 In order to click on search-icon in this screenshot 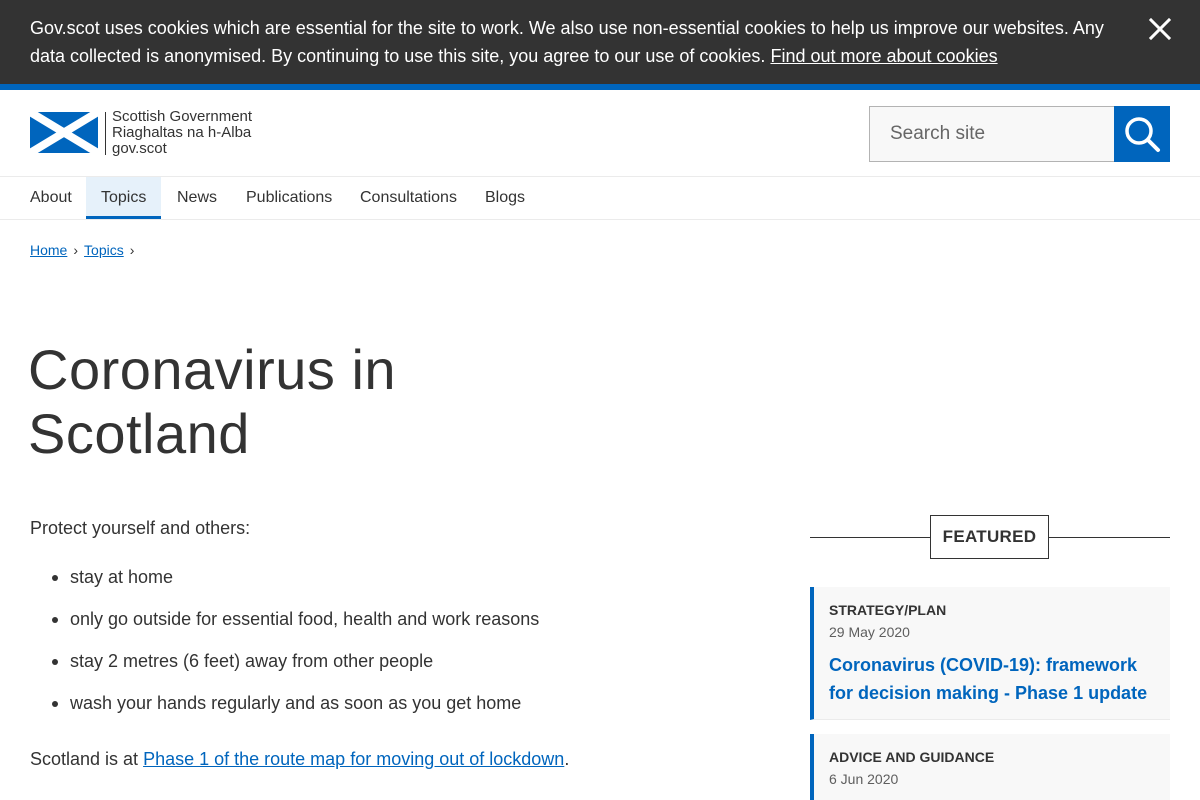, I will do `click(1142, 134)`.